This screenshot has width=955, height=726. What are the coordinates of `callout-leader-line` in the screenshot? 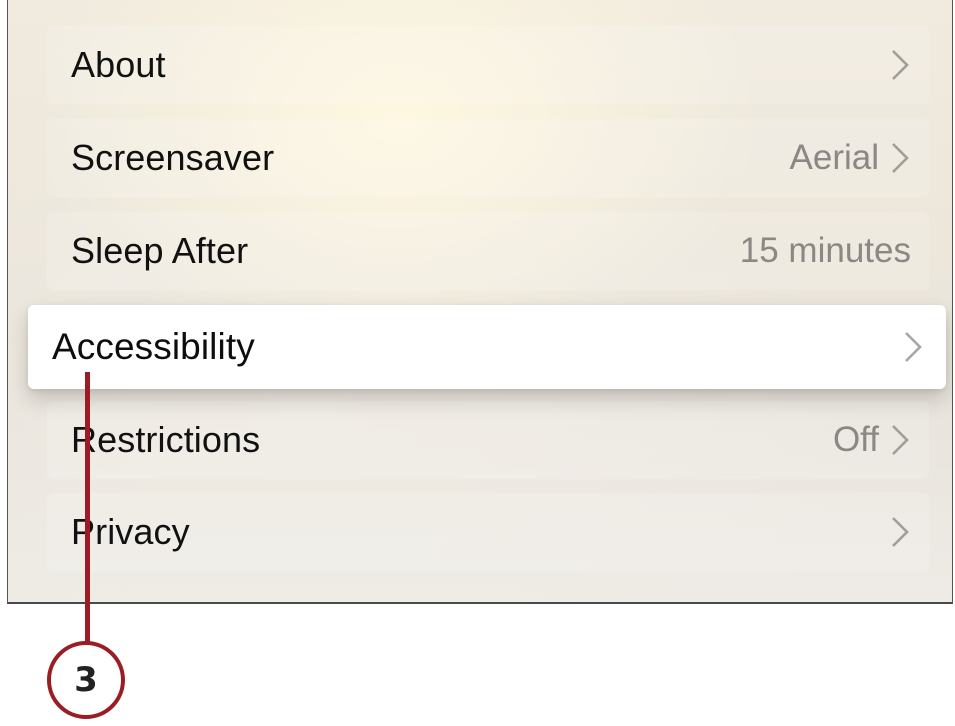 It's located at (87, 515).